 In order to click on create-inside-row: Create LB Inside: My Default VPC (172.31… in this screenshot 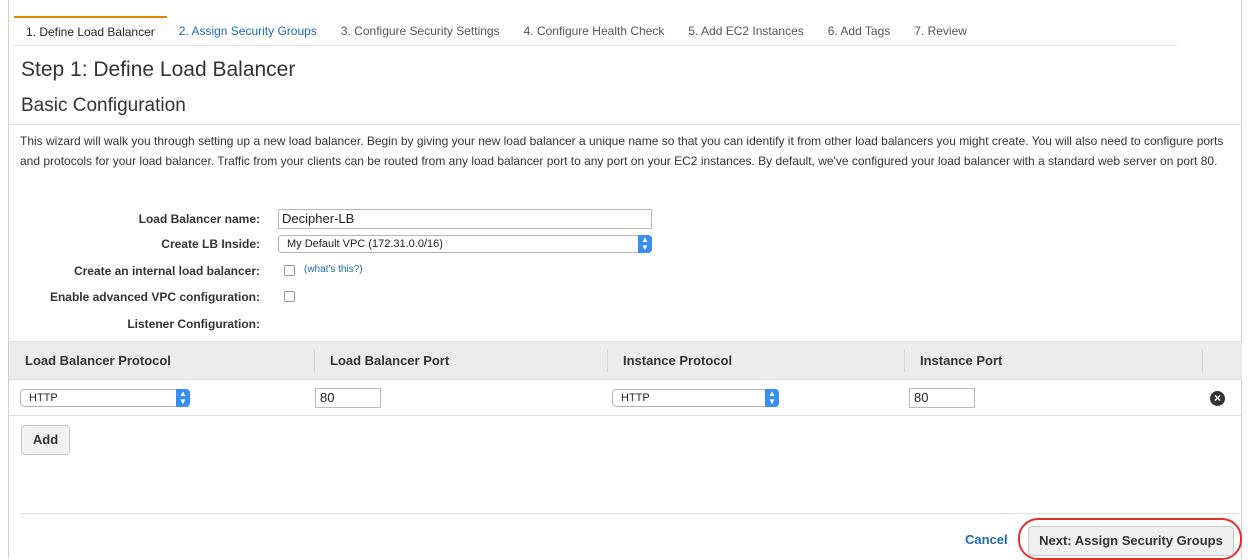, I will do `click(624, 244)`.